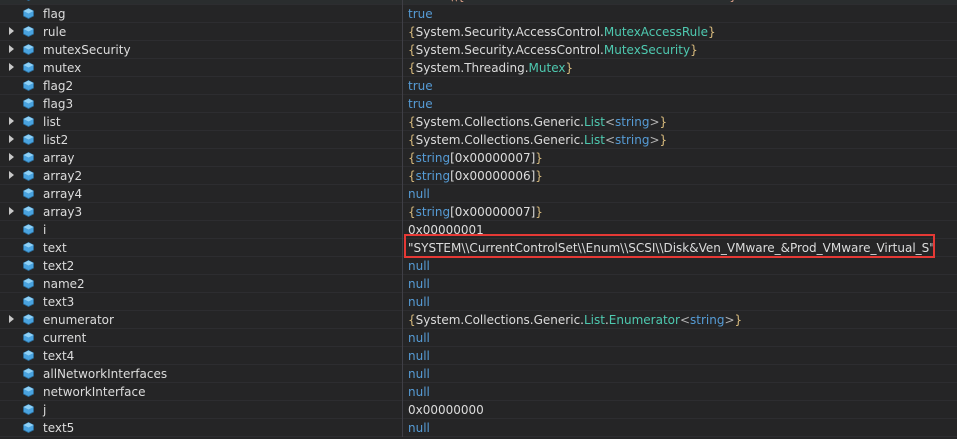  What do you see at coordinates (478, 338) in the screenshot?
I see `locals-row-current: current null` at bounding box center [478, 338].